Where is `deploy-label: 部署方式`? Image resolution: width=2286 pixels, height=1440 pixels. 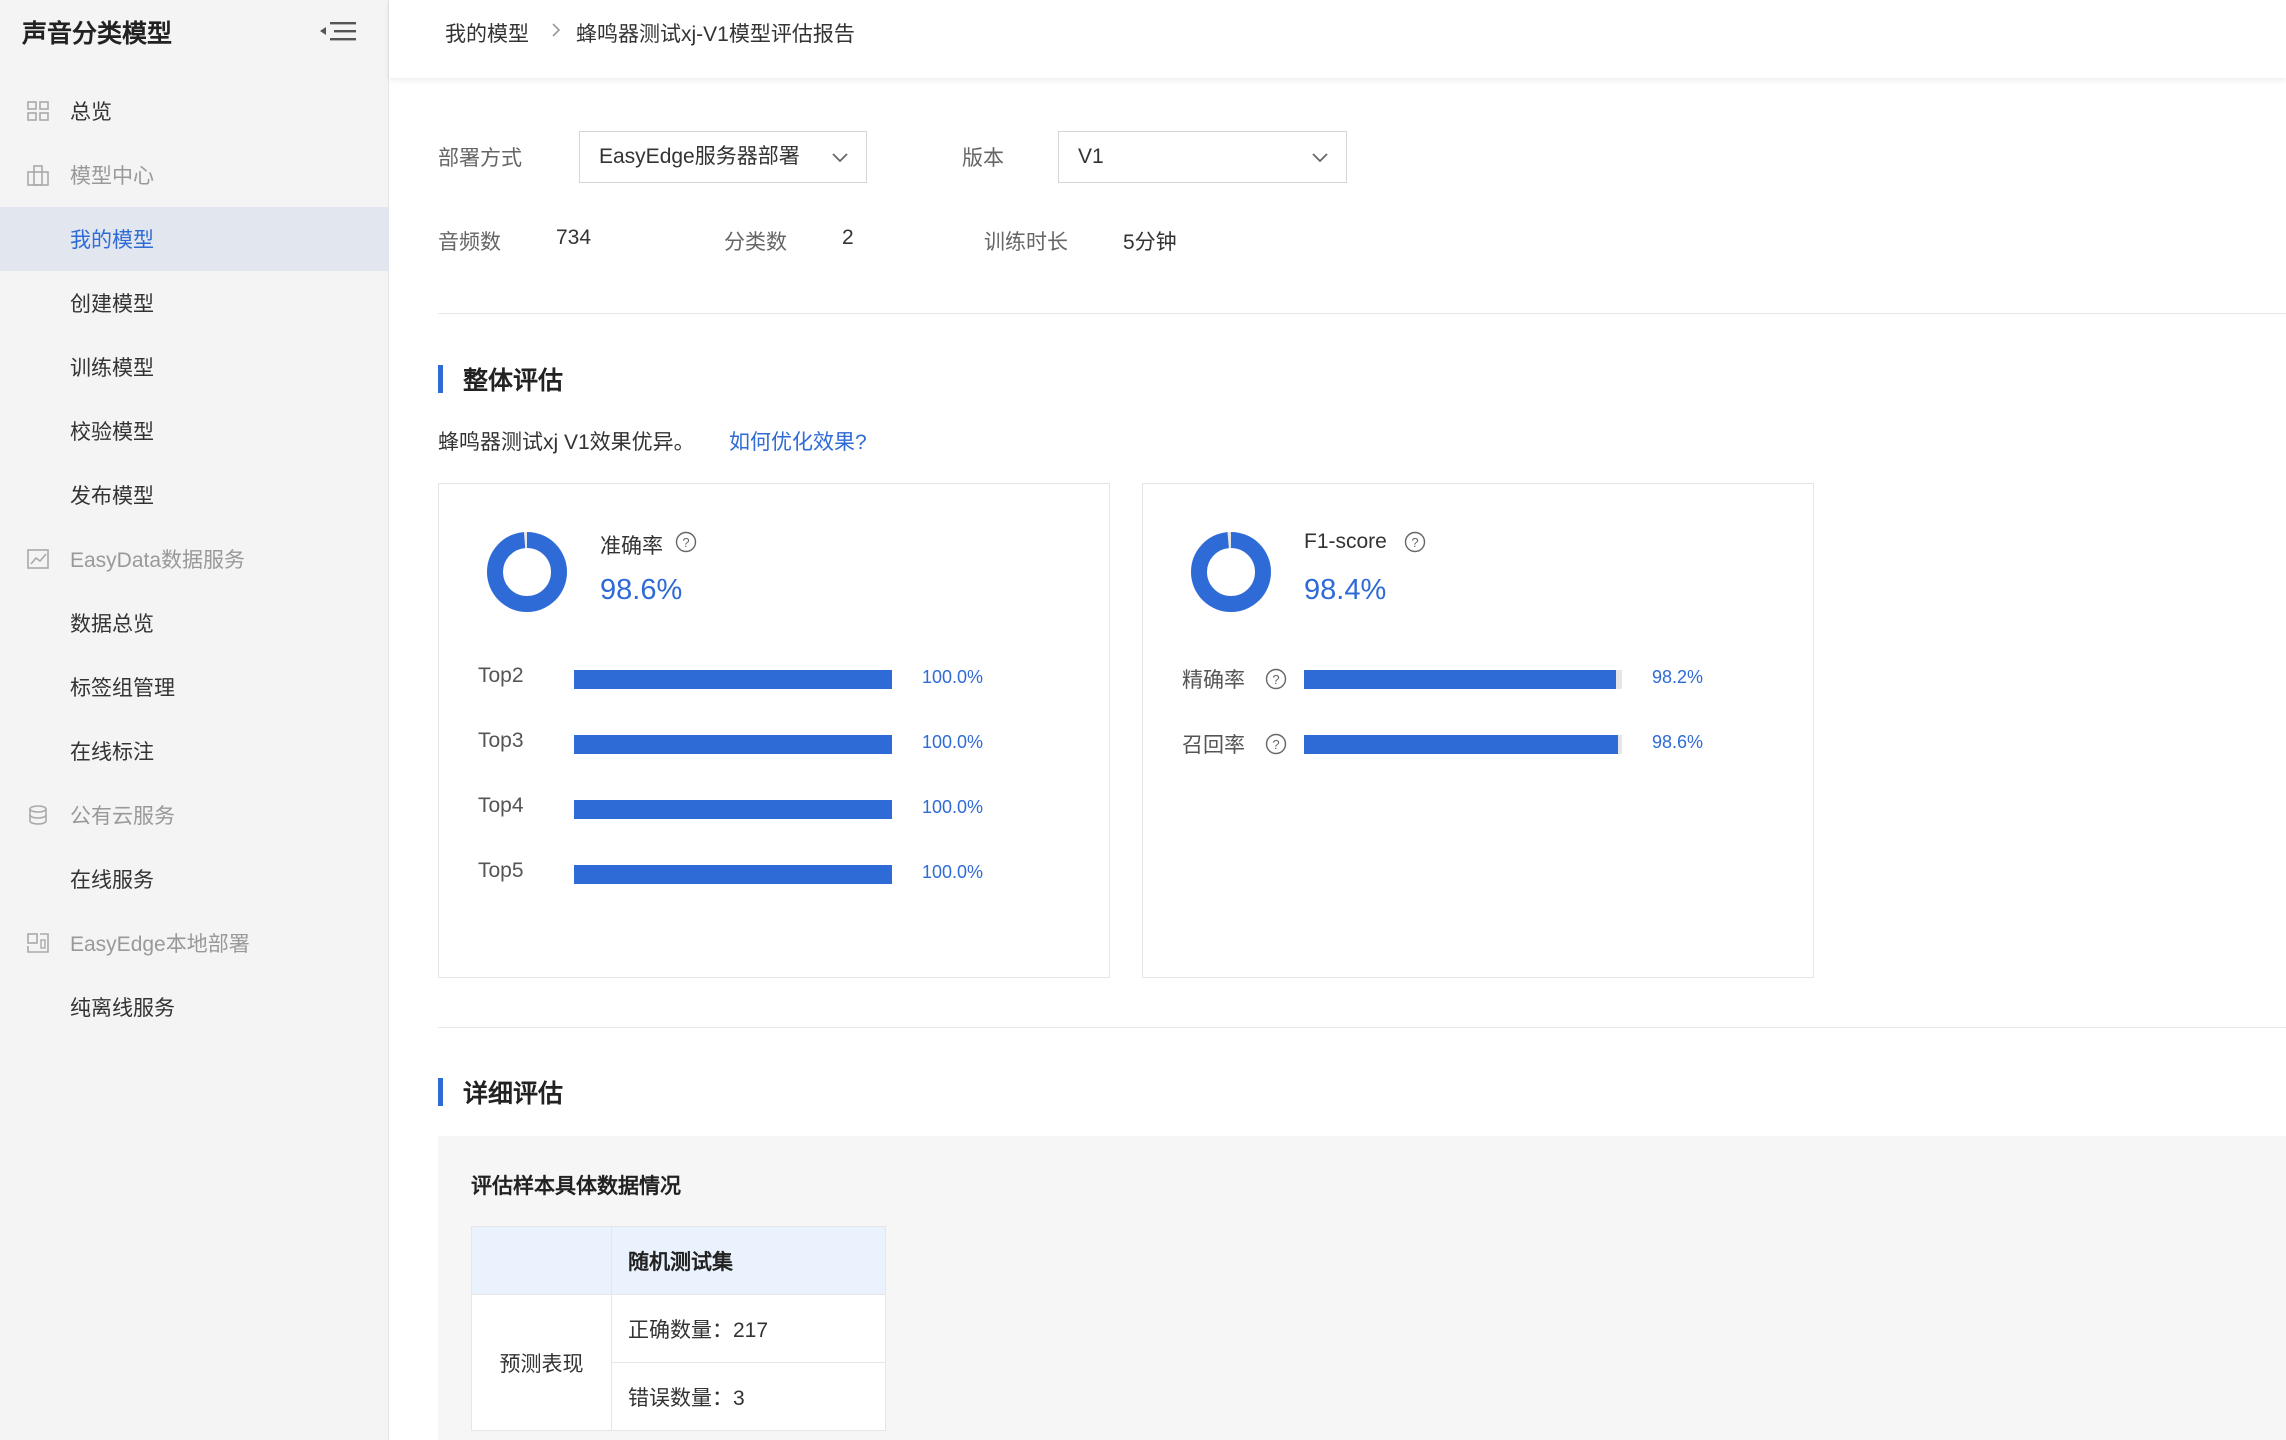
deploy-label: 部署方式 is located at coordinates (480, 158).